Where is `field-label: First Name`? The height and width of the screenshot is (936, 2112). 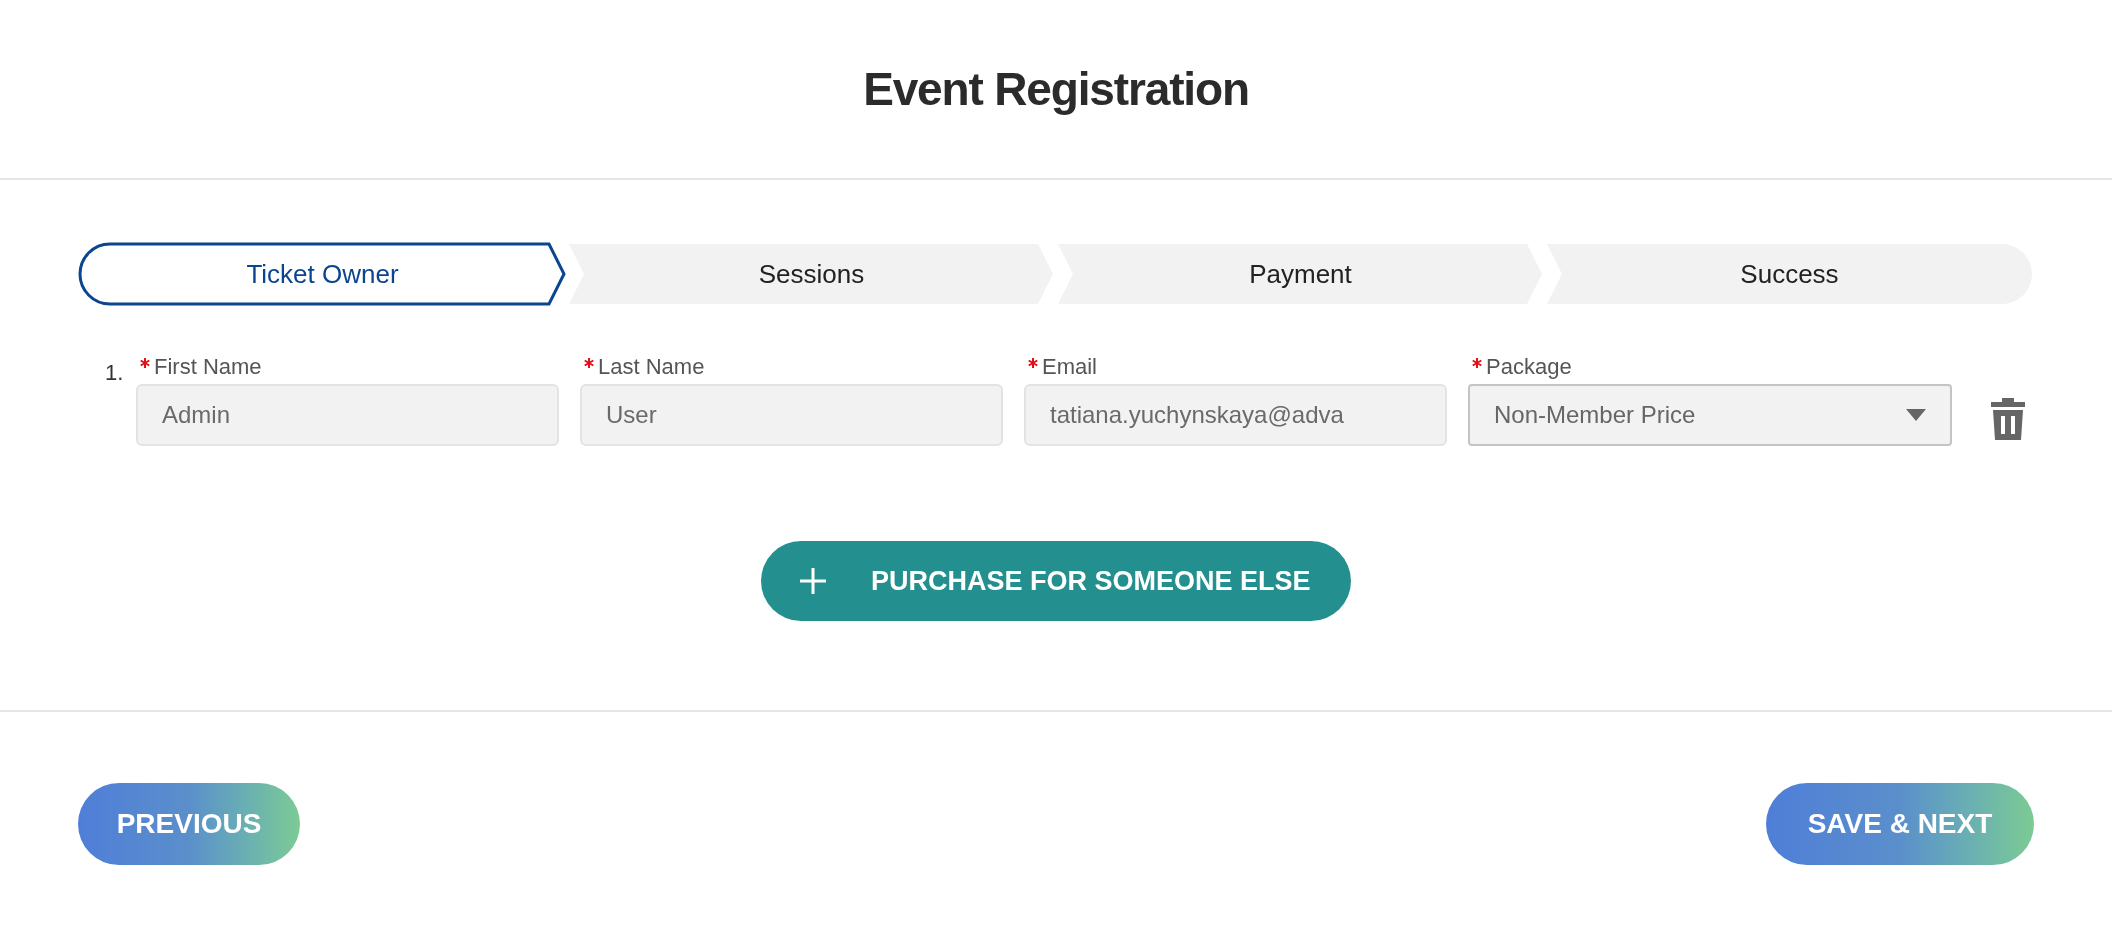
field-label: First Name is located at coordinates (208, 367).